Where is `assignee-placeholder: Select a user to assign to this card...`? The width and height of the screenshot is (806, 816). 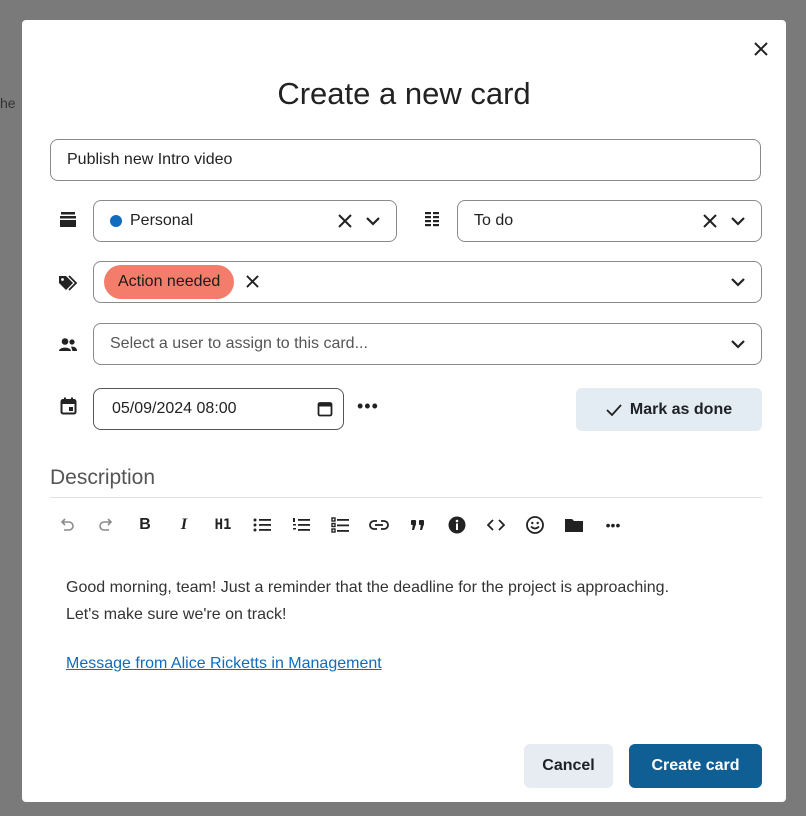
assignee-placeholder: Select a user to assign to this card... is located at coordinates (239, 343).